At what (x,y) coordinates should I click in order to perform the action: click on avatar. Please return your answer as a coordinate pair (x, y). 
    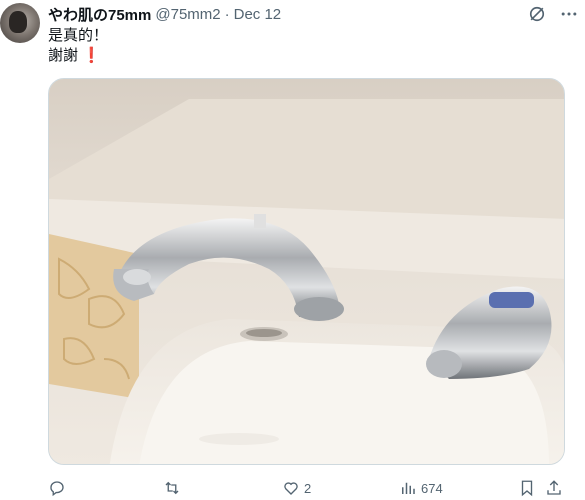
    Looking at the image, I should click on (20, 23).